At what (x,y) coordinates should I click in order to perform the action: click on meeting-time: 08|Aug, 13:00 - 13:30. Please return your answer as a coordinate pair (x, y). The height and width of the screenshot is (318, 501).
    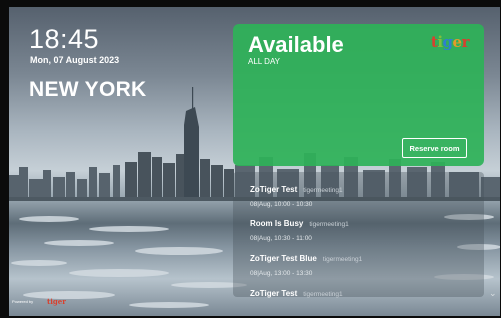
    Looking at the image, I should click on (281, 273).